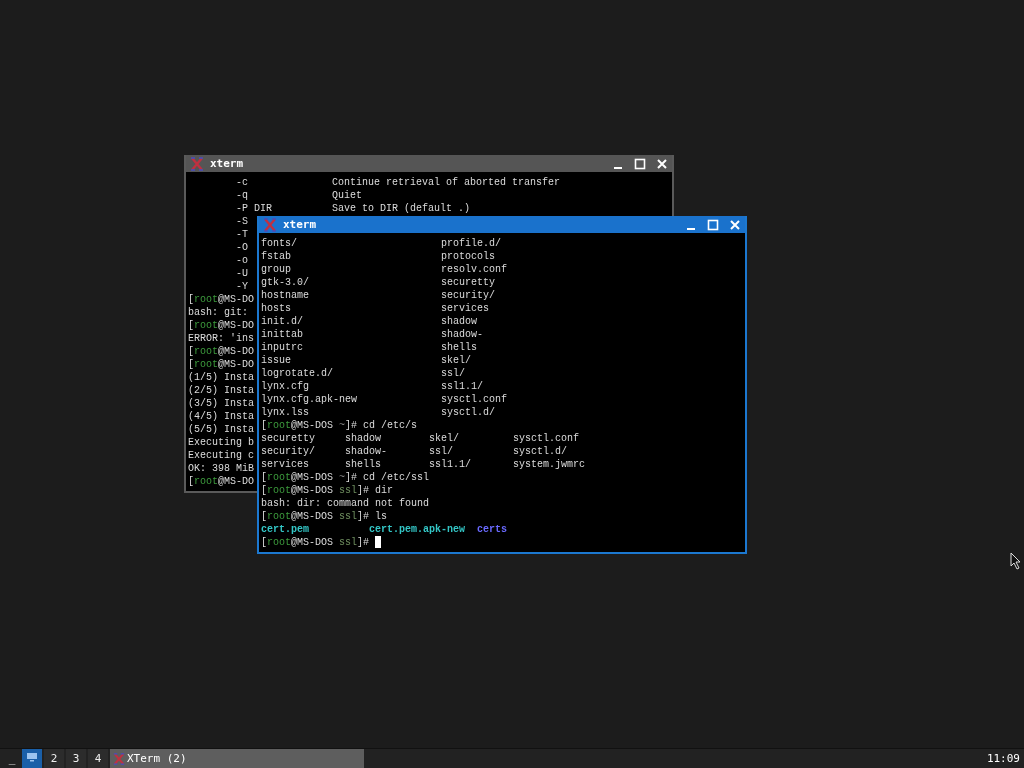  What do you see at coordinates (242, 260) in the screenshot?
I see `terminal-text: -o` at bounding box center [242, 260].